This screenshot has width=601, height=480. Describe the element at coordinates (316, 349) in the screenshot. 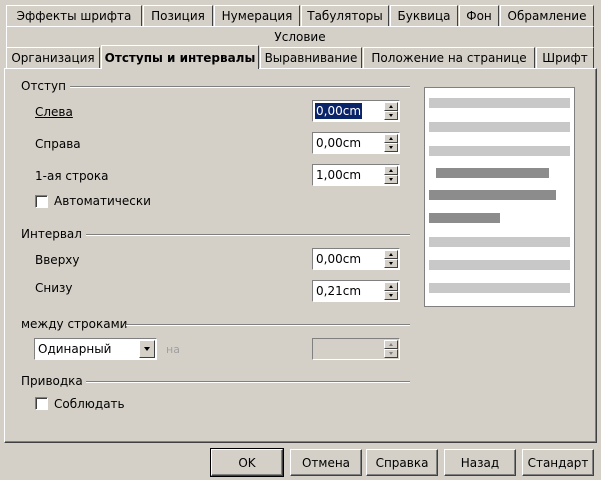

I see `line-spacing-of-value` at that location.